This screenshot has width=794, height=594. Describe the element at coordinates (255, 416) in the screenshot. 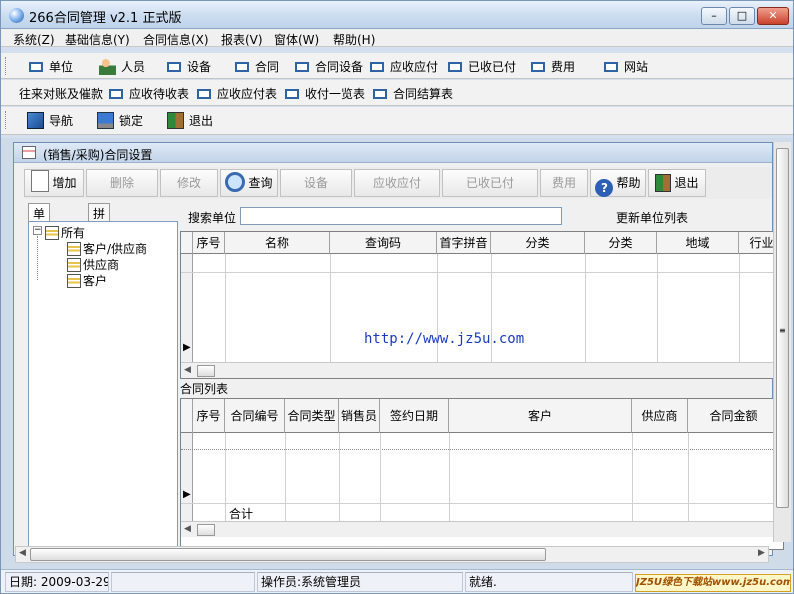

I see `col-contract-no: 合同编号` at that location.